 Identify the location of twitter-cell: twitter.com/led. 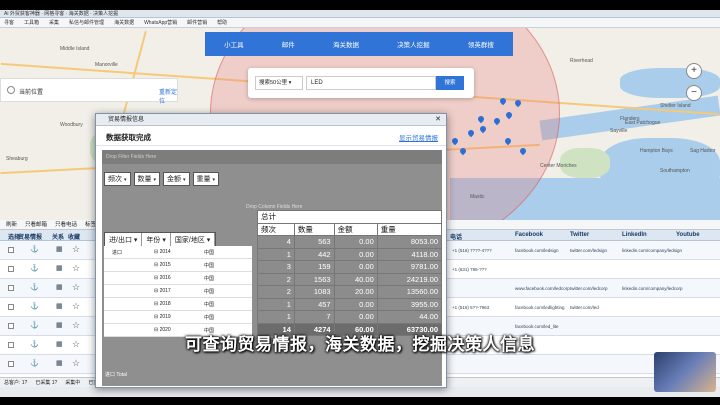
(584, 307).